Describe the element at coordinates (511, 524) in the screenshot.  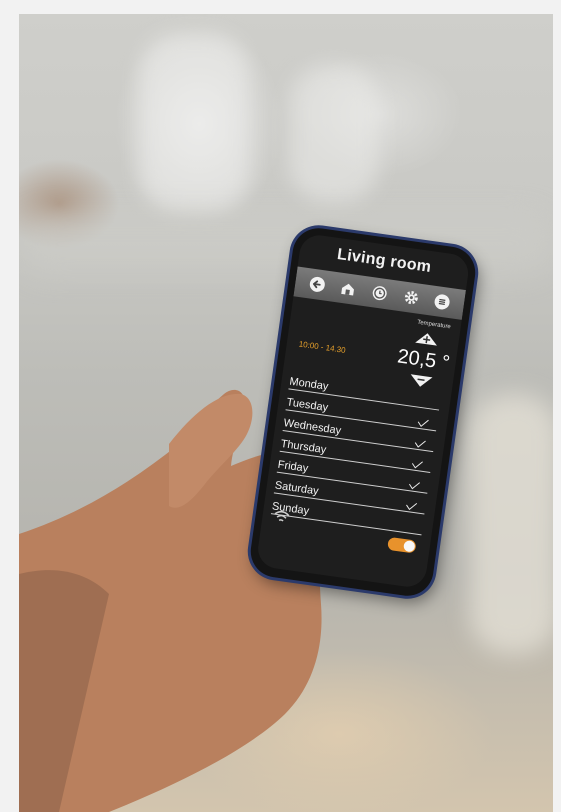
I see `background-chair-blur` at that location.